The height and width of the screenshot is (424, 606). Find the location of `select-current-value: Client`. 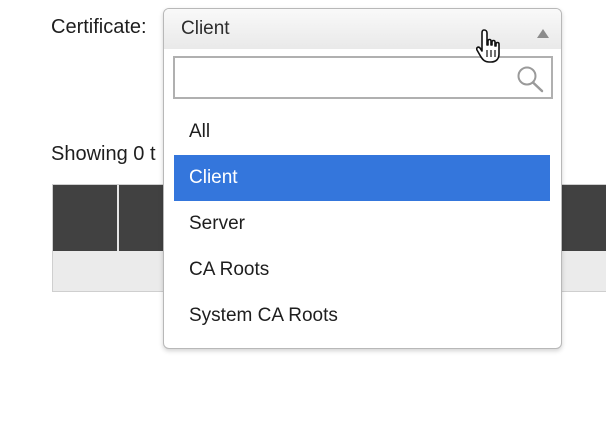

select-current-value: Client is located at coordinates (205, 28).